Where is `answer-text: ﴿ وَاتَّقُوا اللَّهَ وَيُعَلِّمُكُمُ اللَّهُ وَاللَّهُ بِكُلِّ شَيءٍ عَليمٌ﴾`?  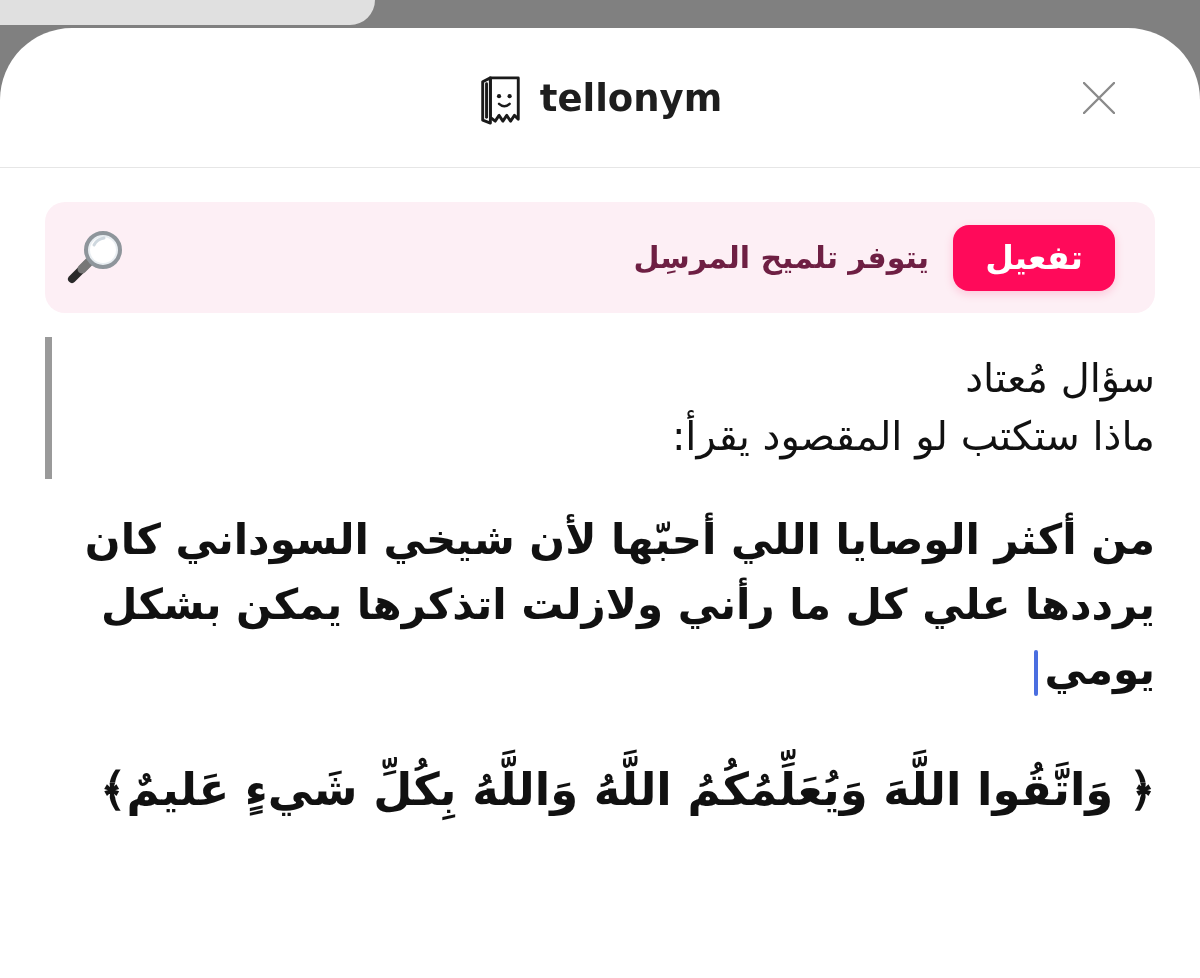 answer-text: ﴿ وَاتَّقُوا اللَّهَ وَيُعَلِّمُكُمُ اللَّهُ وَاللَّهُ بِكُلِّ شَيءٍ عَليمٌ﴾ is located at coordinates (600, 790).